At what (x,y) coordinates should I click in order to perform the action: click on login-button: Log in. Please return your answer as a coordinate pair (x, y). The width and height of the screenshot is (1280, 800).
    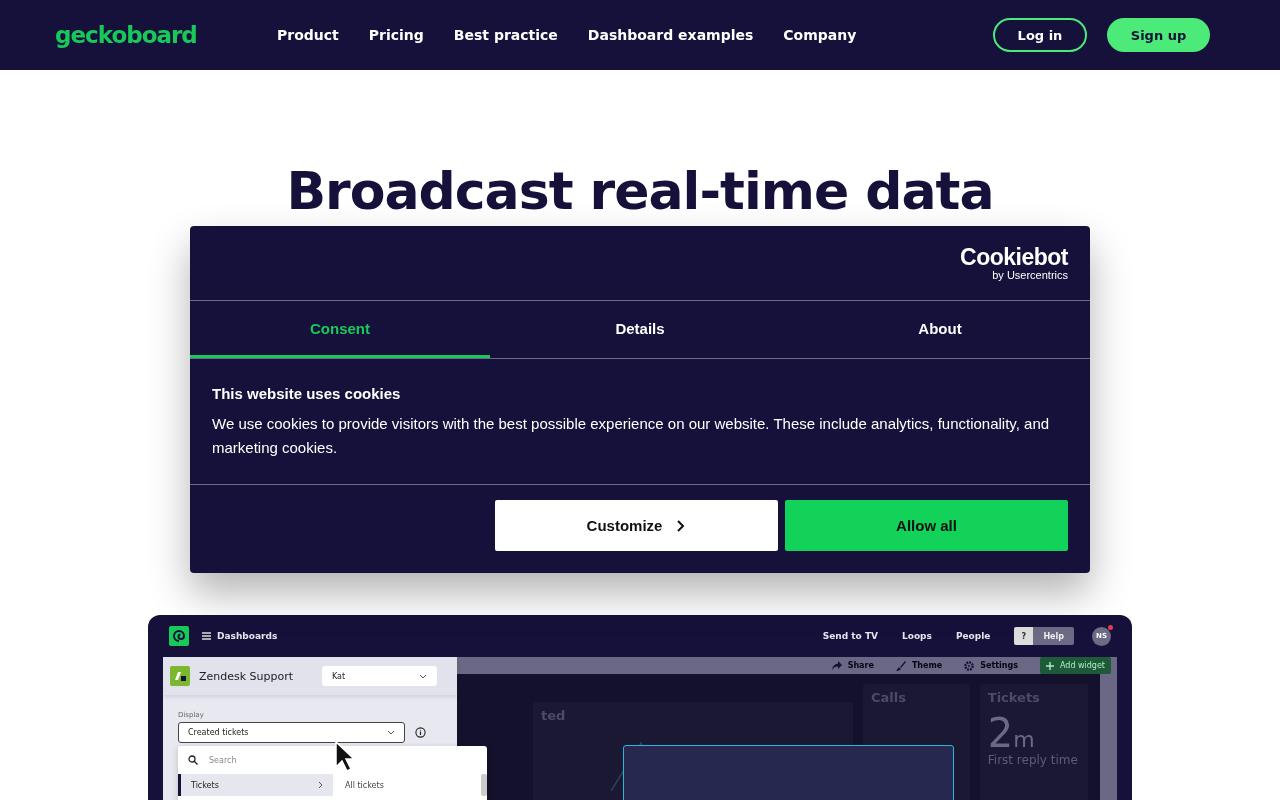
    Looking at the image, I should click on (1040, 35).